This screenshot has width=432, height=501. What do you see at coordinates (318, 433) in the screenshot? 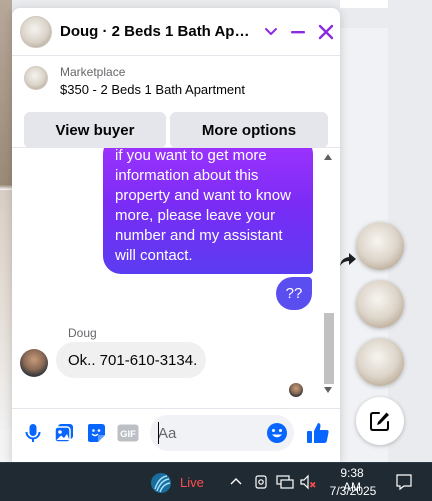
I see `thumbs-up-icon` at bounding box center [318, 433].